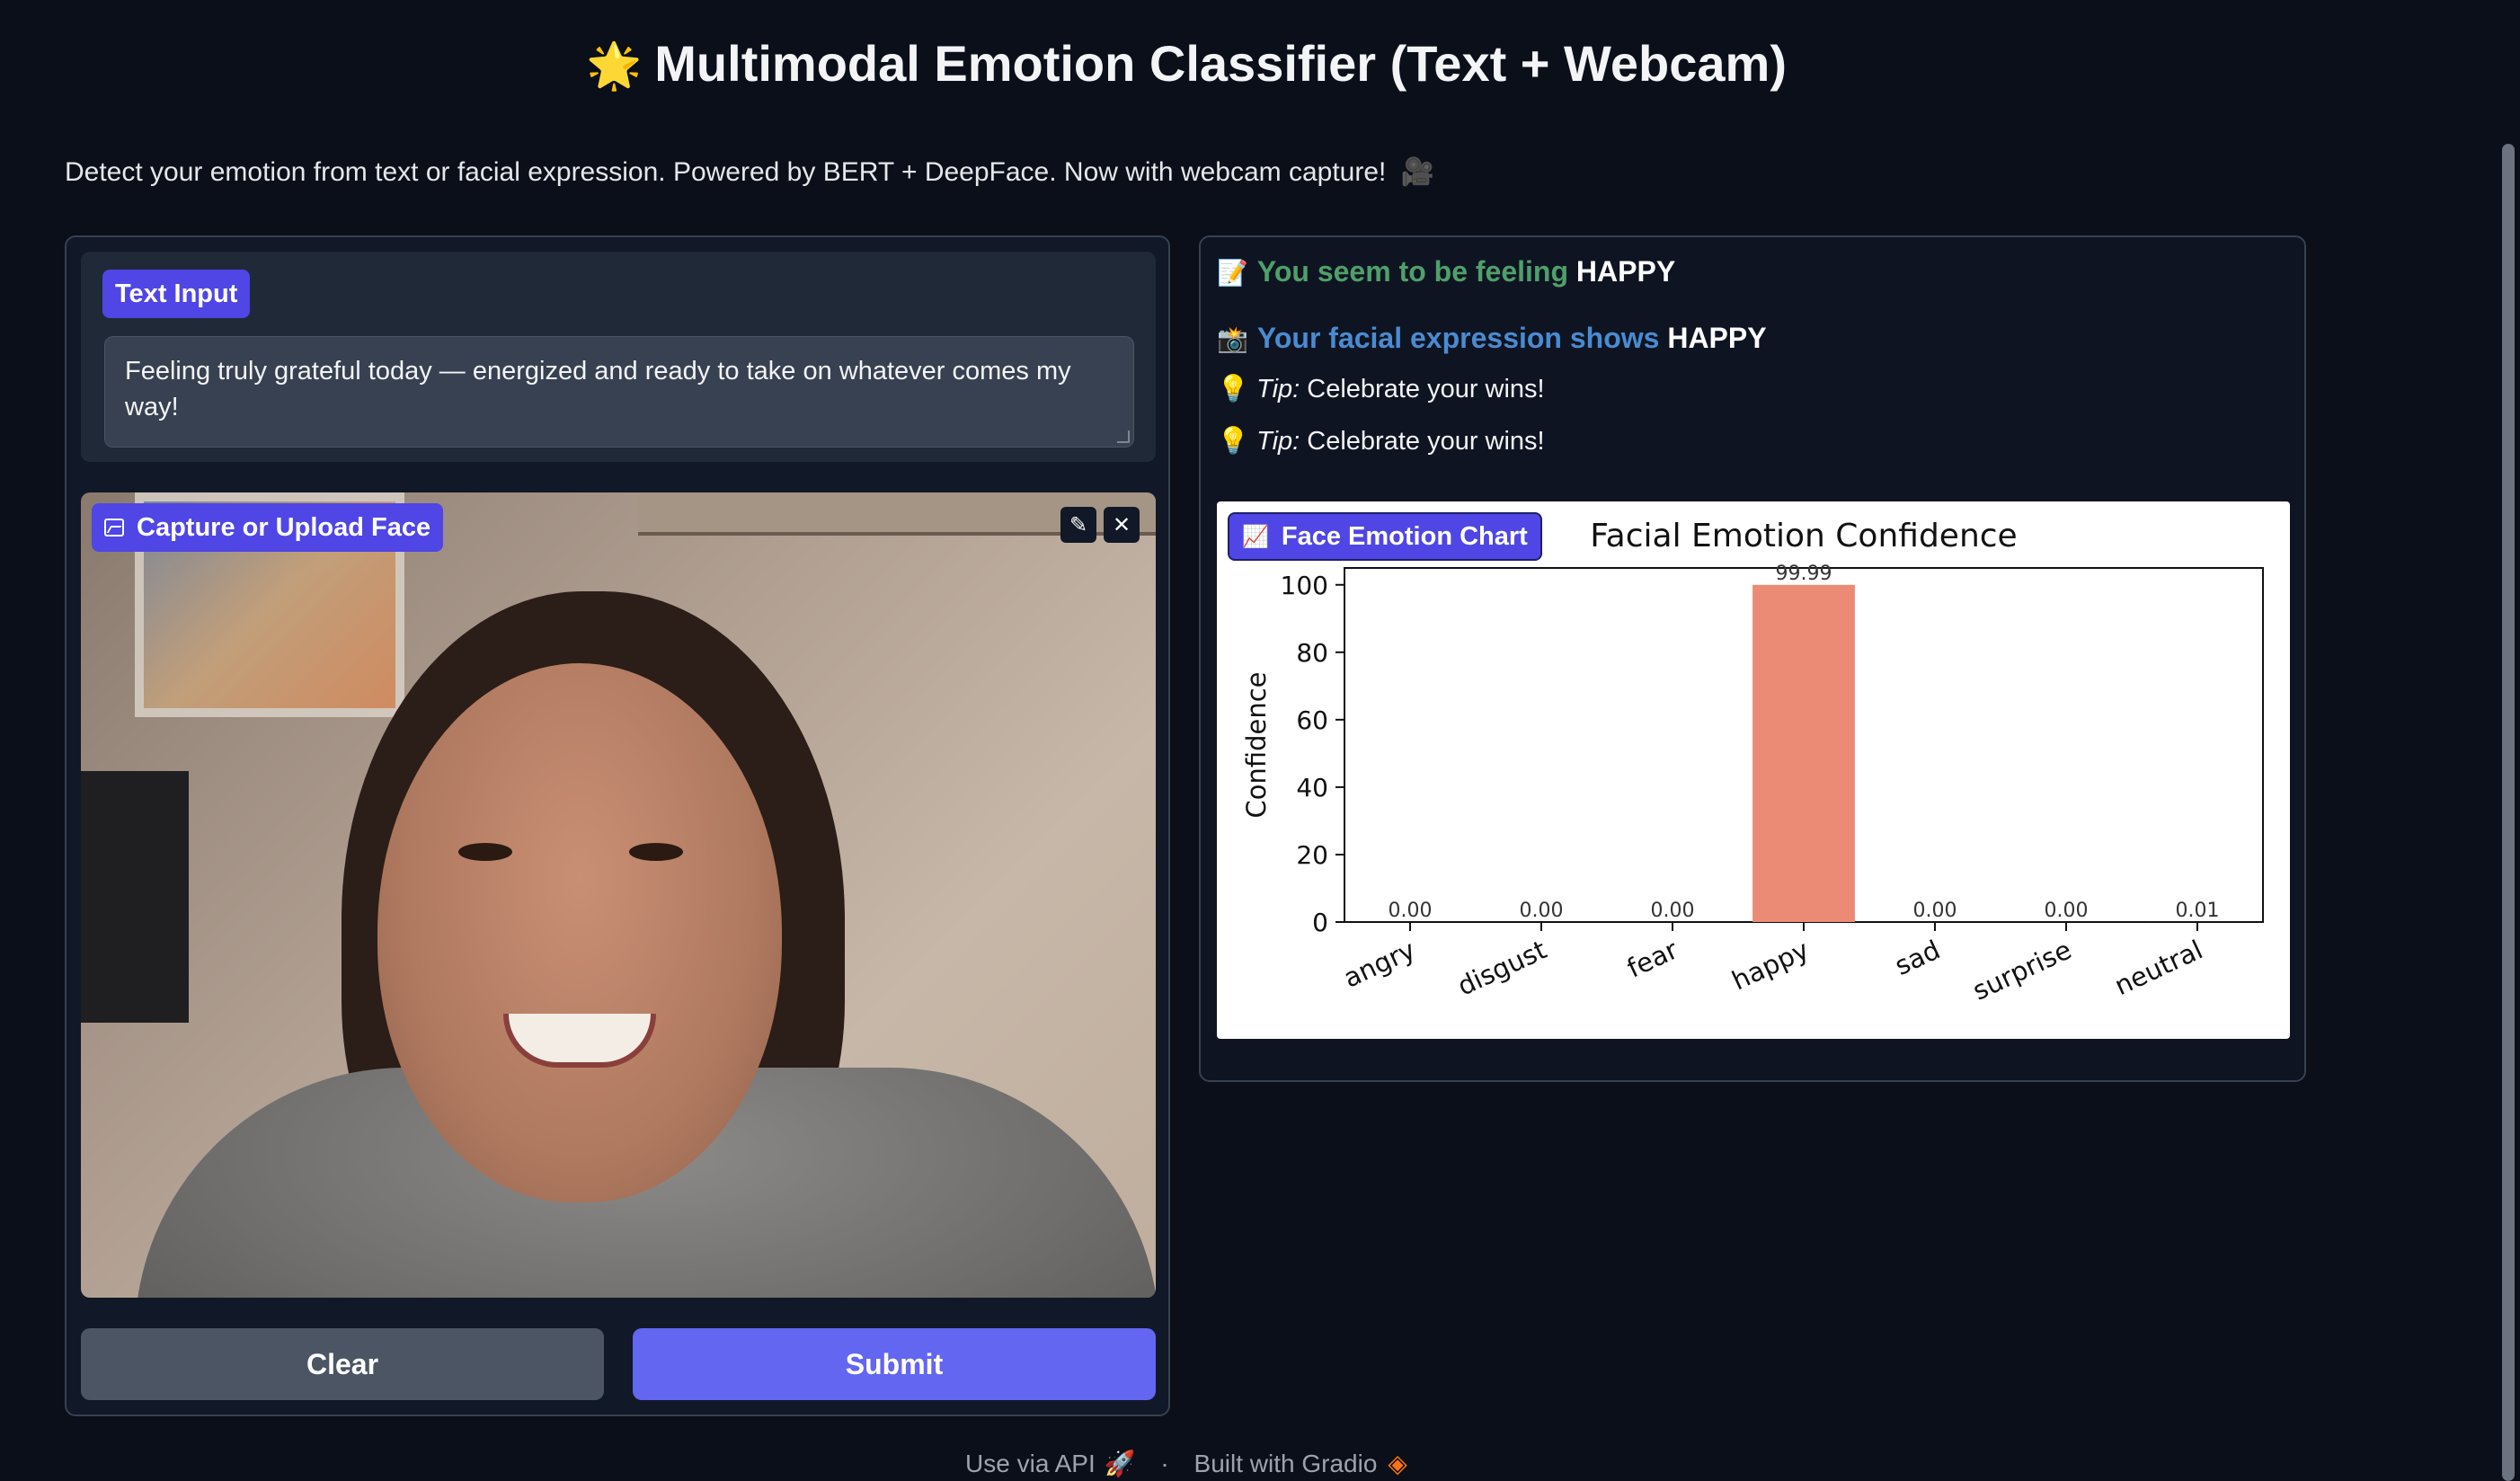  I want to click on chart-label-text: Face Emotion Chart, so click(1404, 536).